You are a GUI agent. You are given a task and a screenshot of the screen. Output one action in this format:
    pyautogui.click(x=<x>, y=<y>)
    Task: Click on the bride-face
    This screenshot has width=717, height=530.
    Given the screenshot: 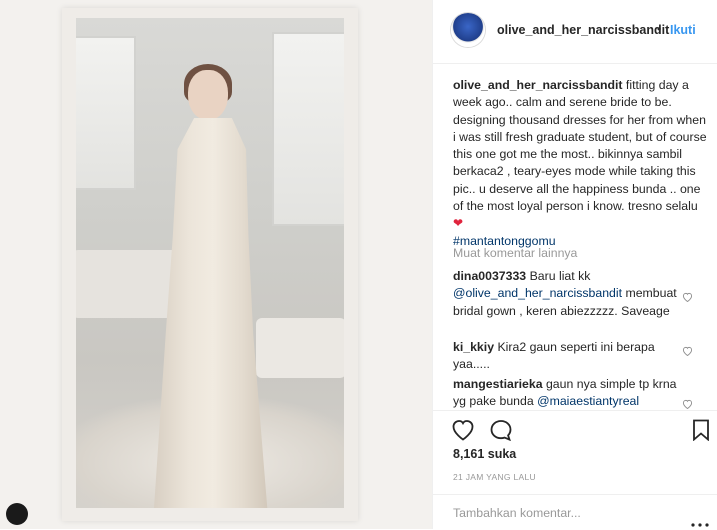 What is the action you would take?
    pyautogui.click(x=208, y=95)
    